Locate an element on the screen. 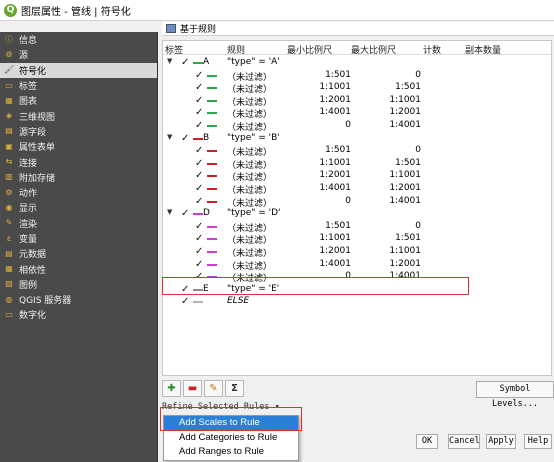 The width and height of the screenshot is (554, 462). sidebar-item-7: ▣ 属性表单 is located at coordinates (78, 146).